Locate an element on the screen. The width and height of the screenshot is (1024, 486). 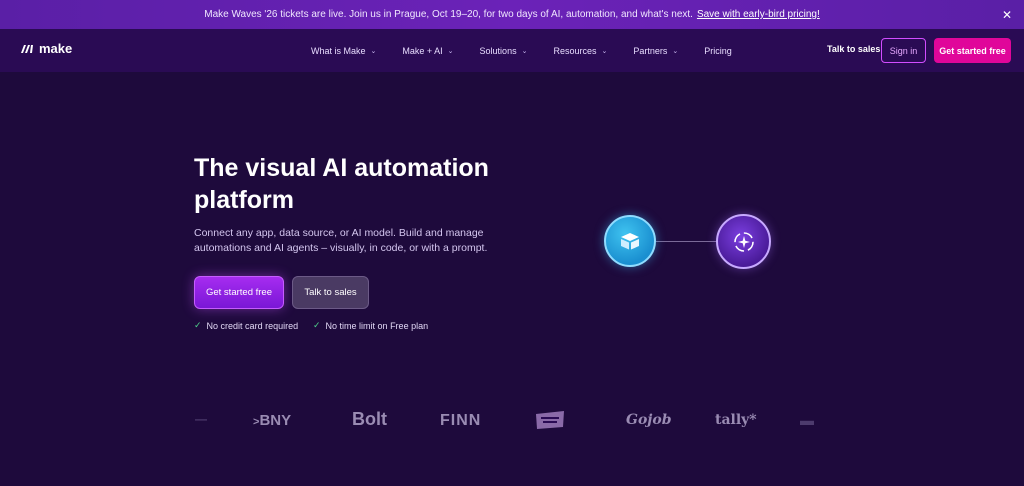
nav-item-label: Solutions is located at coordinates (498, 50).